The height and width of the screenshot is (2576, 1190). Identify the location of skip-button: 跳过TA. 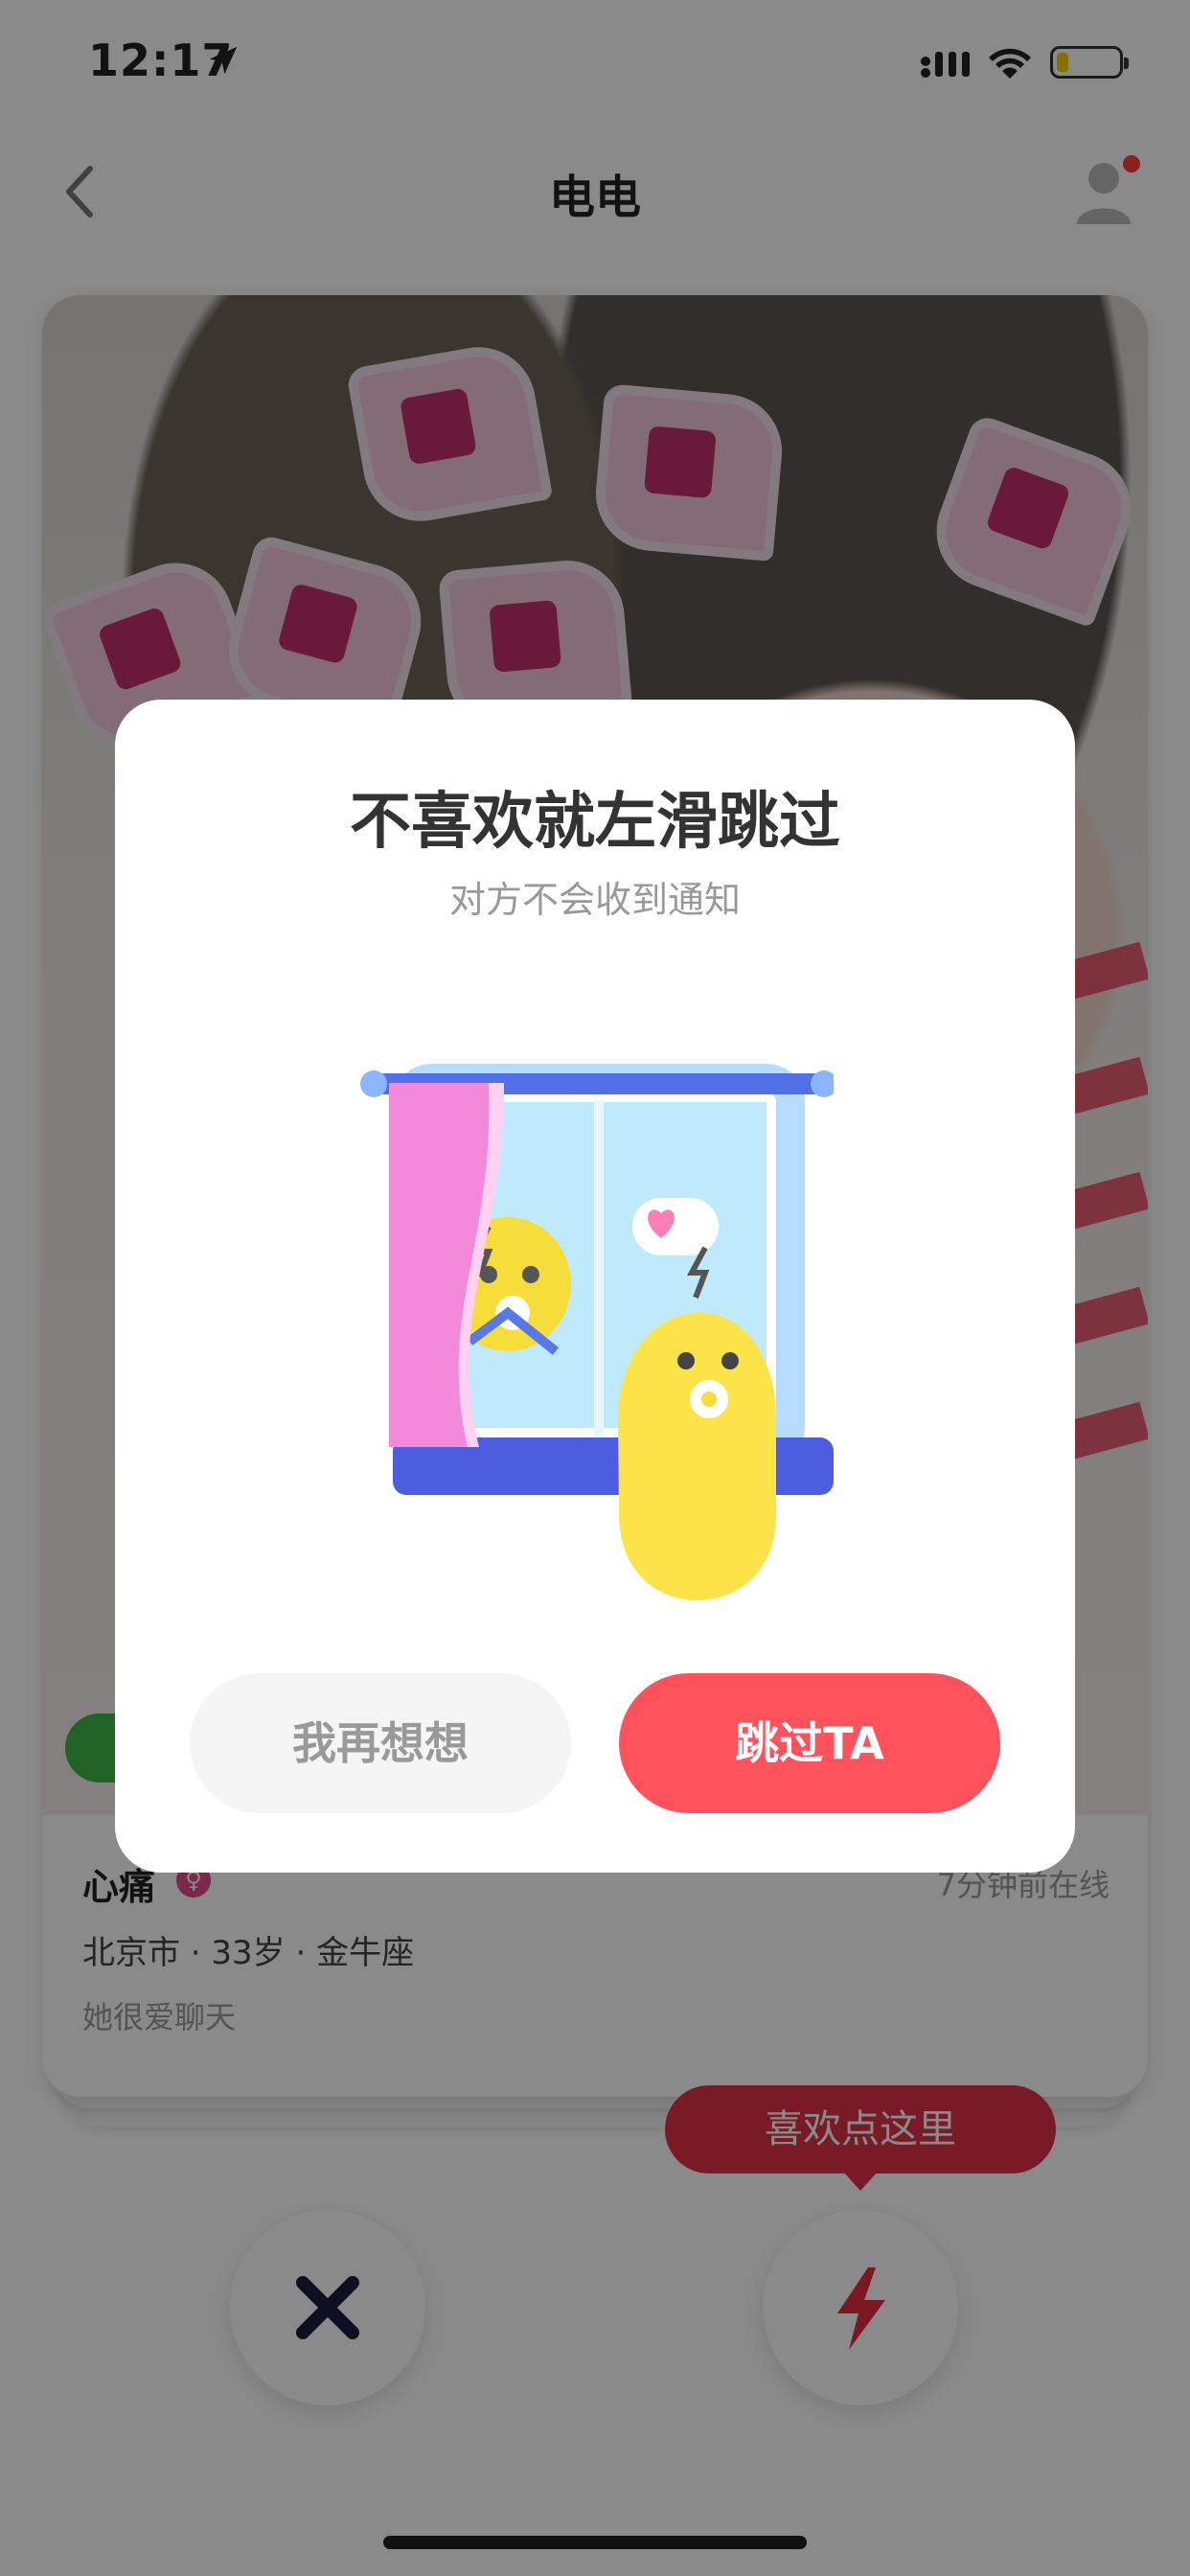
(810, 1743).